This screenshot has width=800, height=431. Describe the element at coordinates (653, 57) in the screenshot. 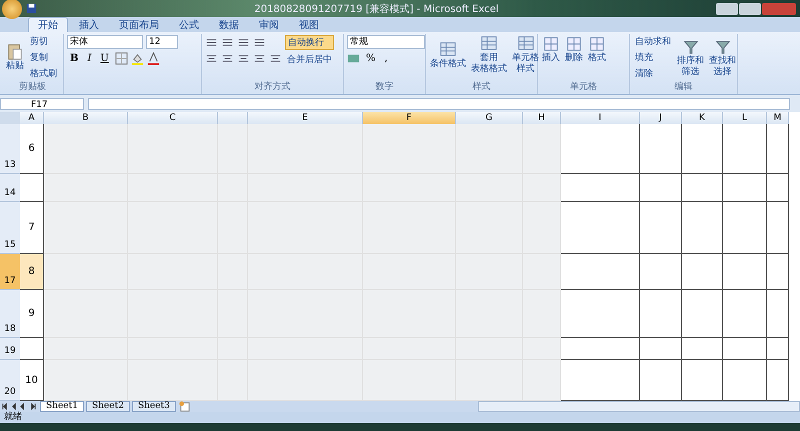

I see `editing-button: 填充` at that location.